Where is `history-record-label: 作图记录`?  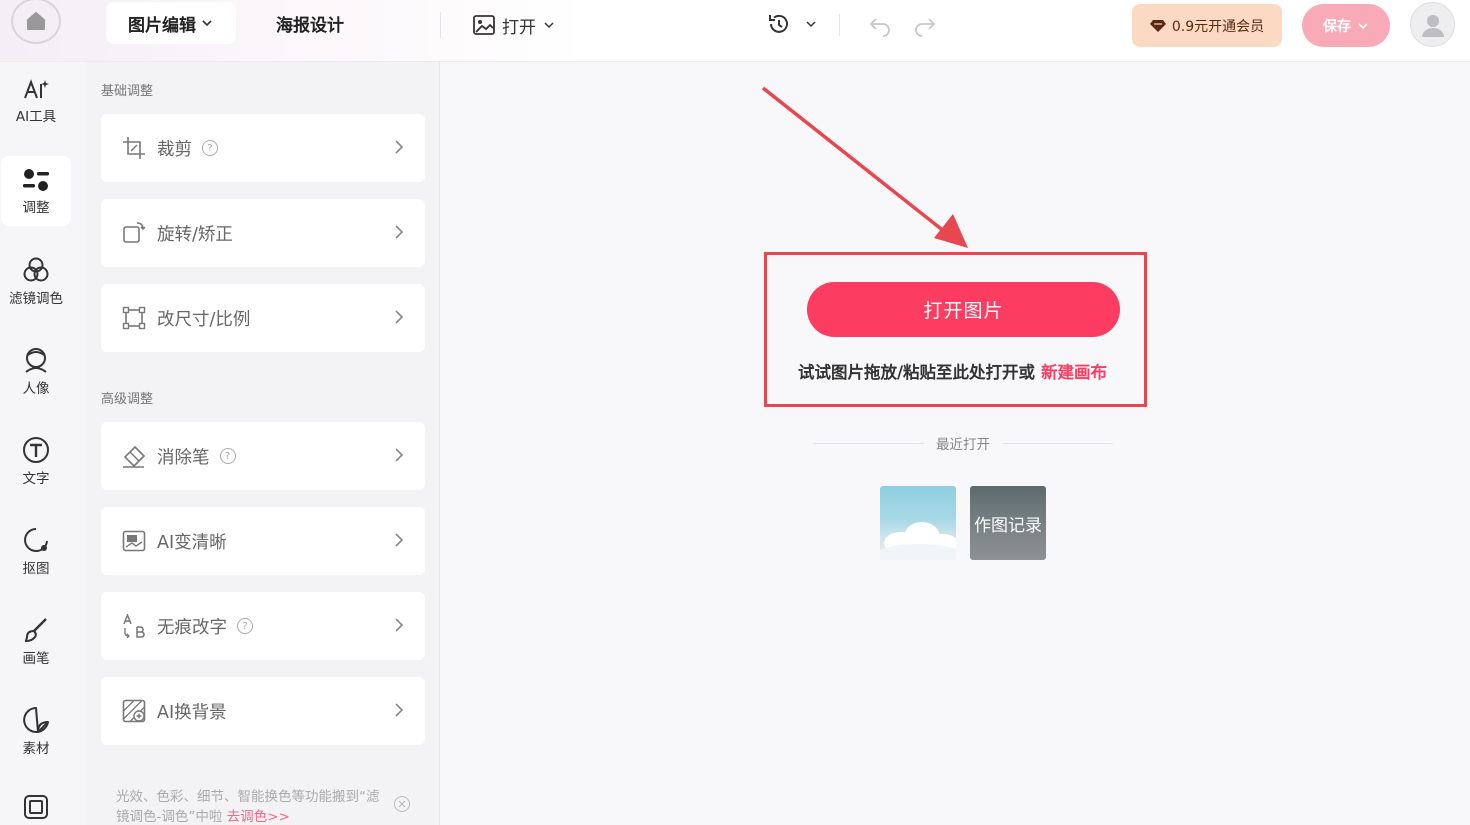 history-record-label: 作图记录 is located at coordinates (1008, 525).